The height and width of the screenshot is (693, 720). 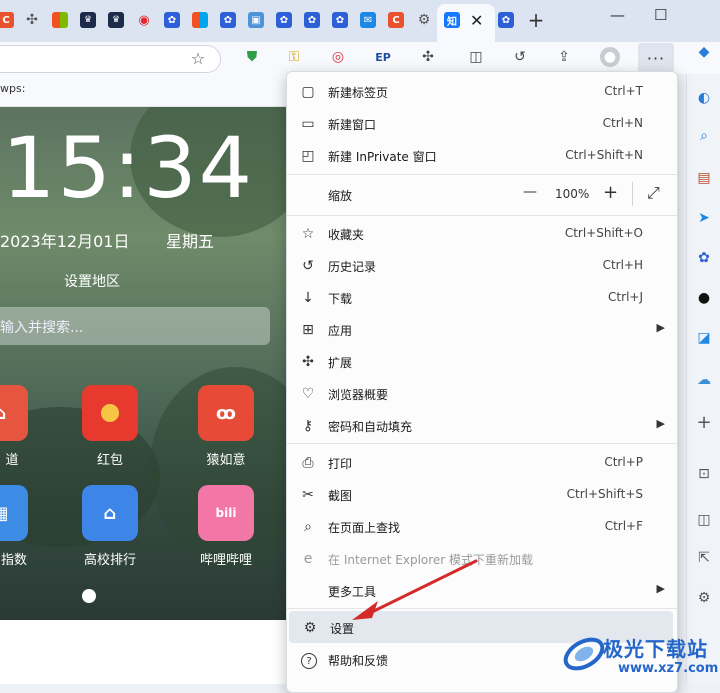 What do you see at coordinates (370, 427) in the screenshot?
I see `menu-item-label: 密码和自动填充` at bounding box center [370, 427].